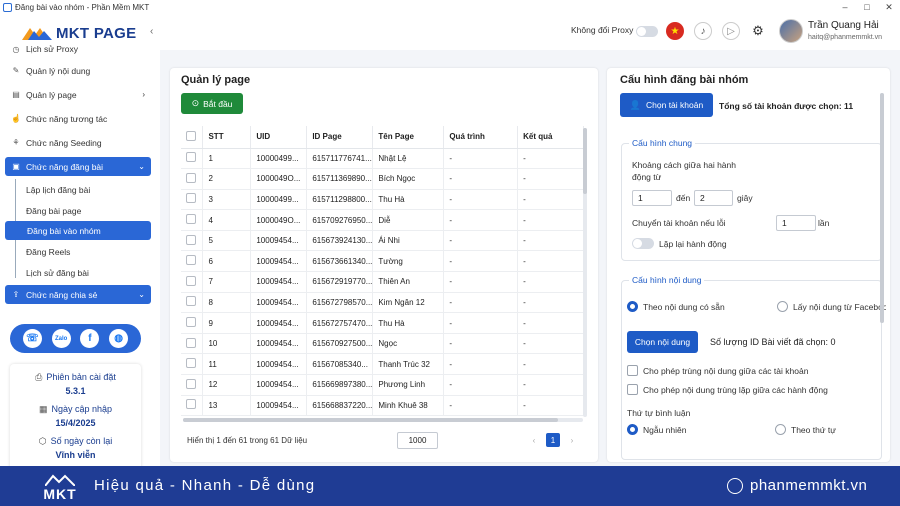 Image resolution: width=900 pixels, height=506 pixels. What do you see at coordinates (824, 223) in the screenshot?
I see `times-label: lần` at bounding box center [824, 223].